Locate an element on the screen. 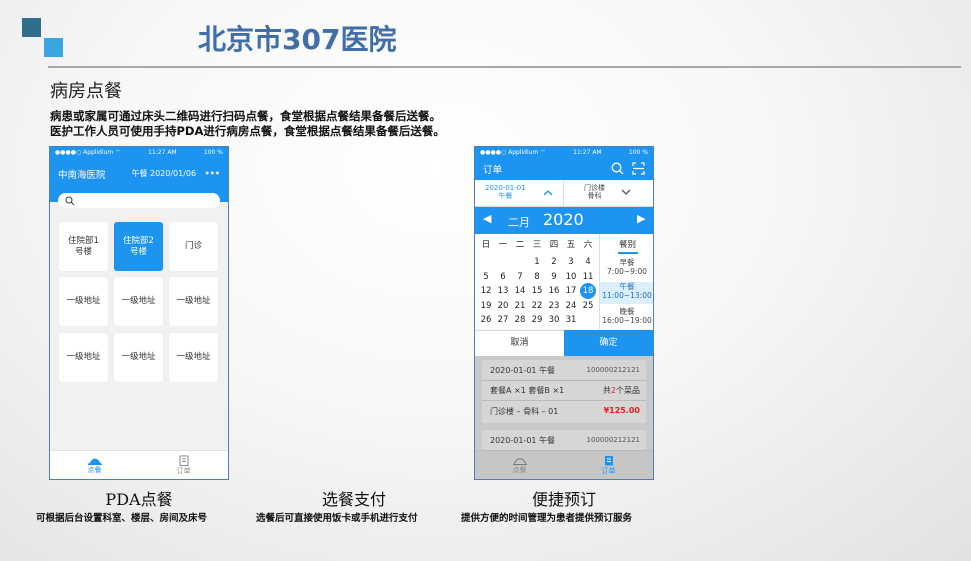 The height and width of the screenshot is (561, 971). weekday-label: 一 is located at coordinates (503, 245).